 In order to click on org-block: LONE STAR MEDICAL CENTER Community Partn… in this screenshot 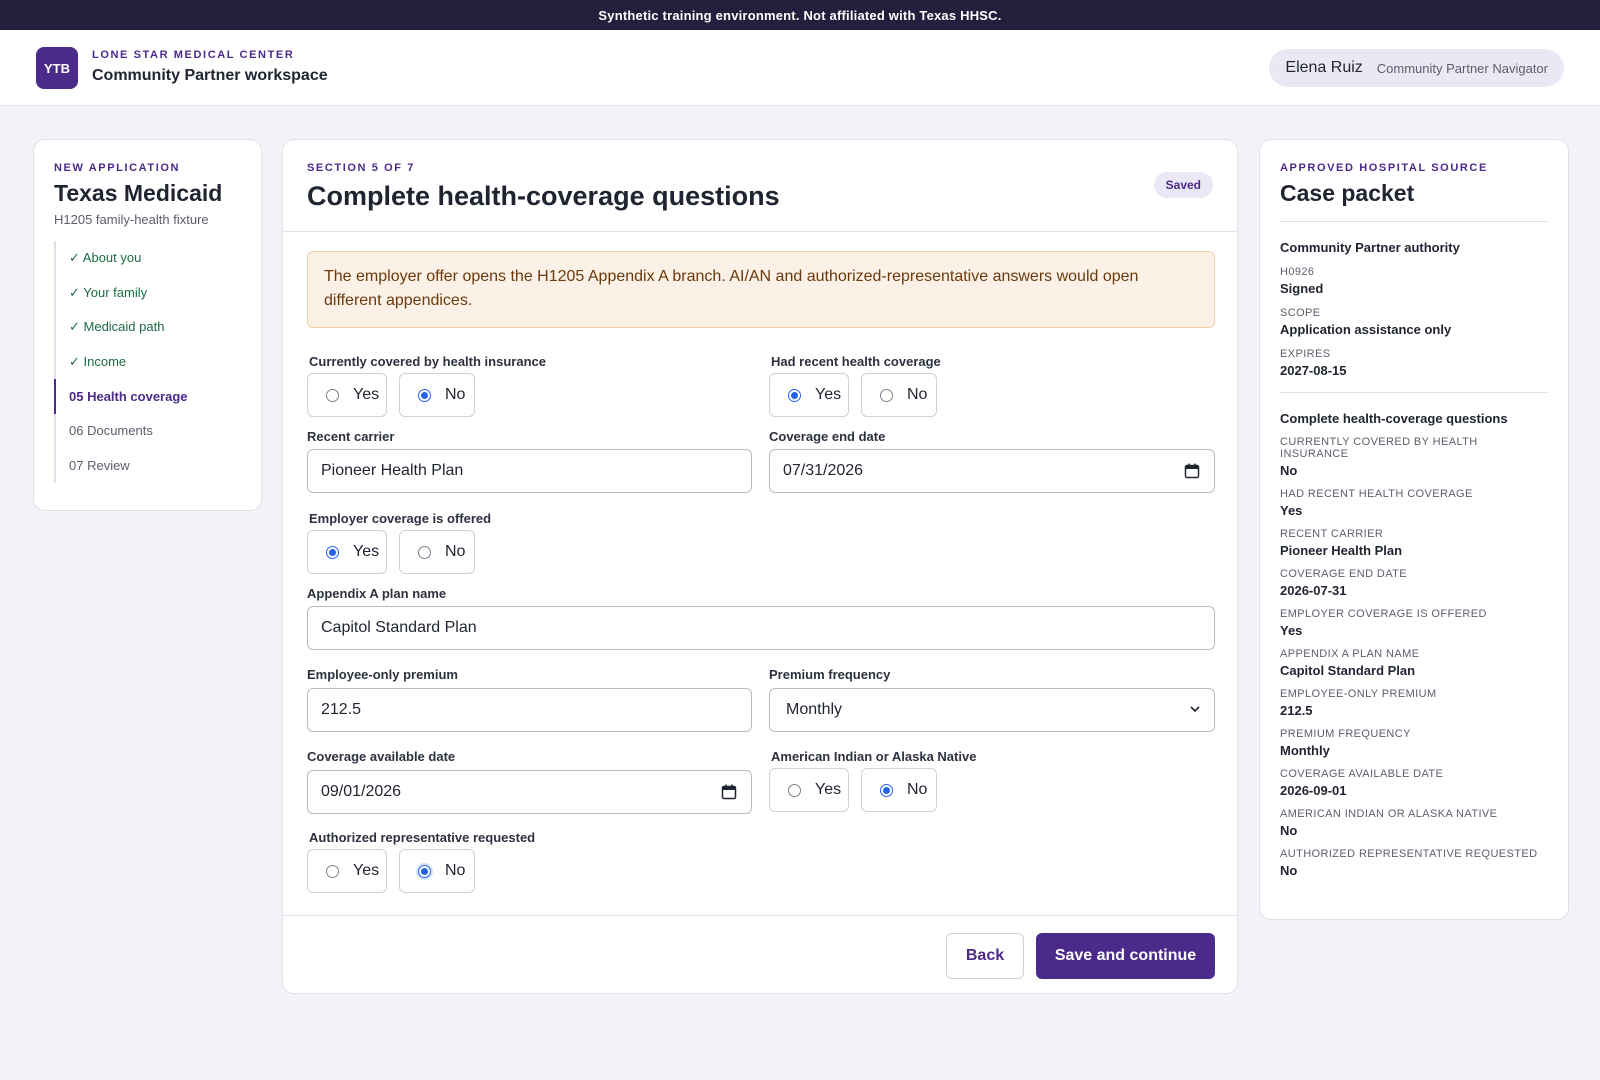, I will do `click(210, 67)`.